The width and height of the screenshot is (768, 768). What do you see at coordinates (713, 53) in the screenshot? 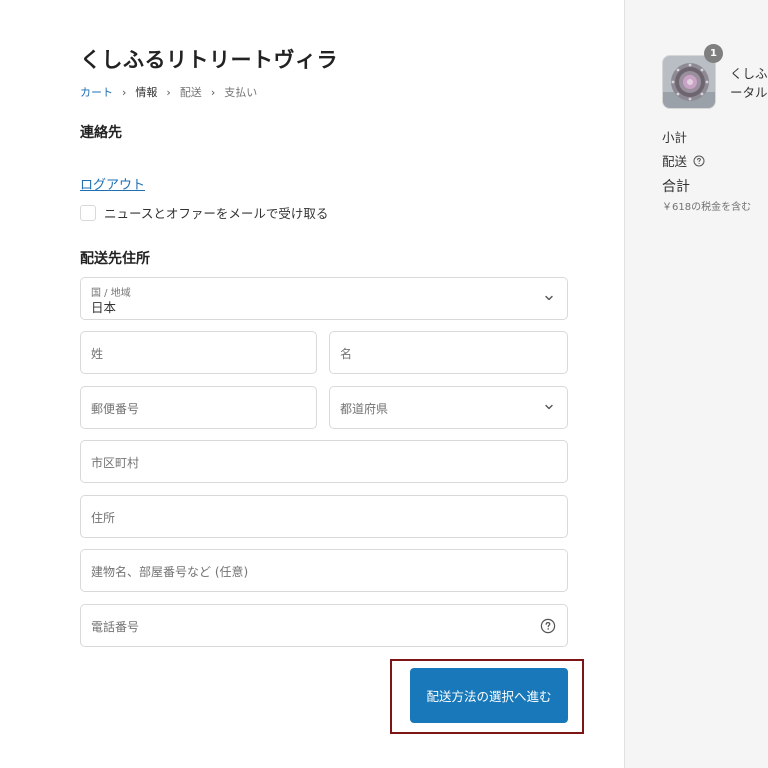
I see `quantity-badge: 1` at bounding box center [713, 53].